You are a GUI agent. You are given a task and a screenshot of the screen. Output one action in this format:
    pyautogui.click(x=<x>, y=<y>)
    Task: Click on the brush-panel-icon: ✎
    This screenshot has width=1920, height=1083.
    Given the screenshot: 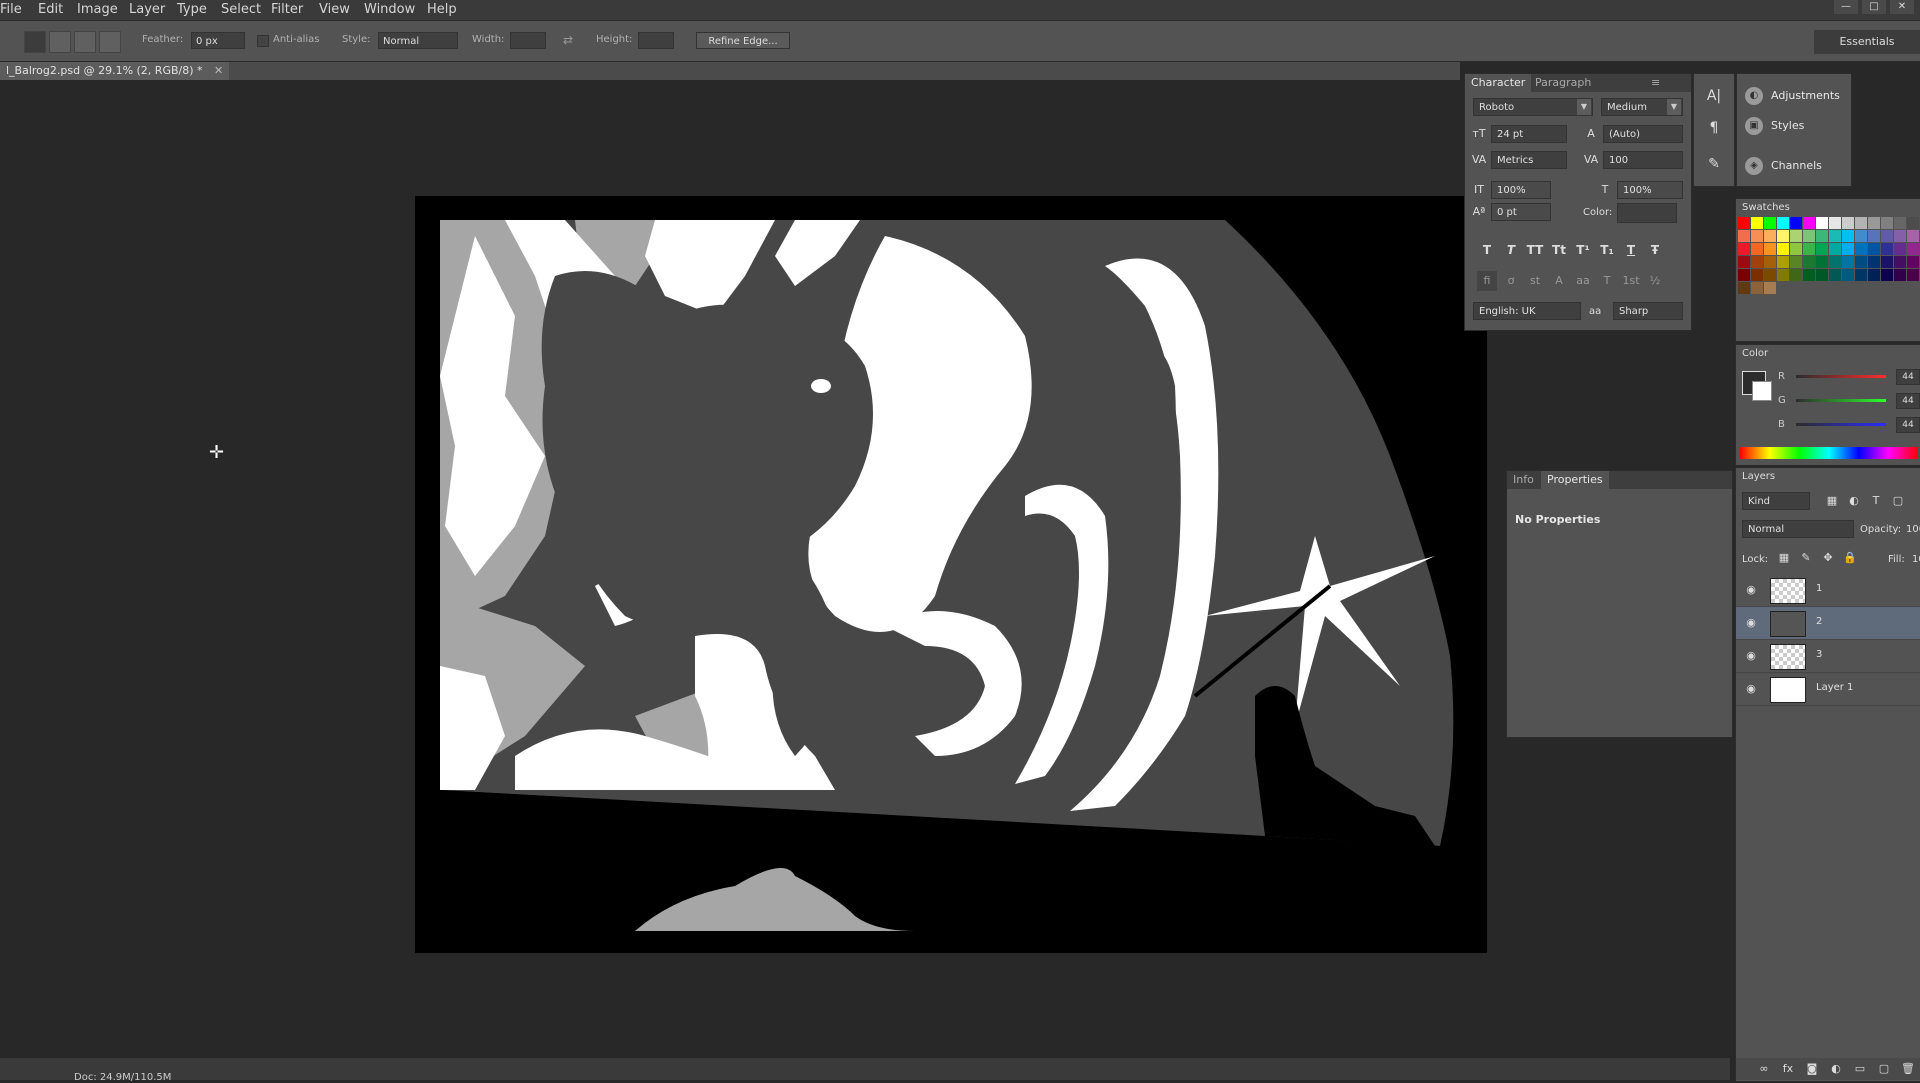 What is the action you would take?
    pyautogui.click(x=1714, y=164)
    